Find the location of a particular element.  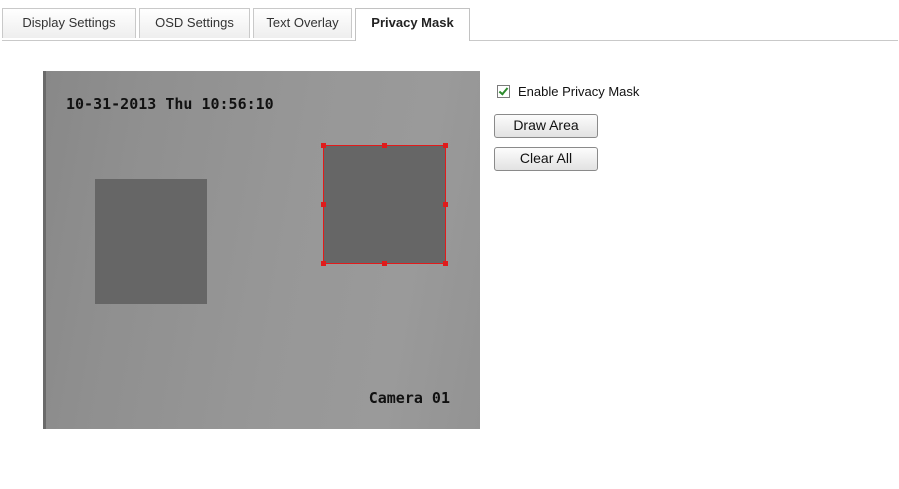

resize-handle-top is located at coordinates (384, 145).